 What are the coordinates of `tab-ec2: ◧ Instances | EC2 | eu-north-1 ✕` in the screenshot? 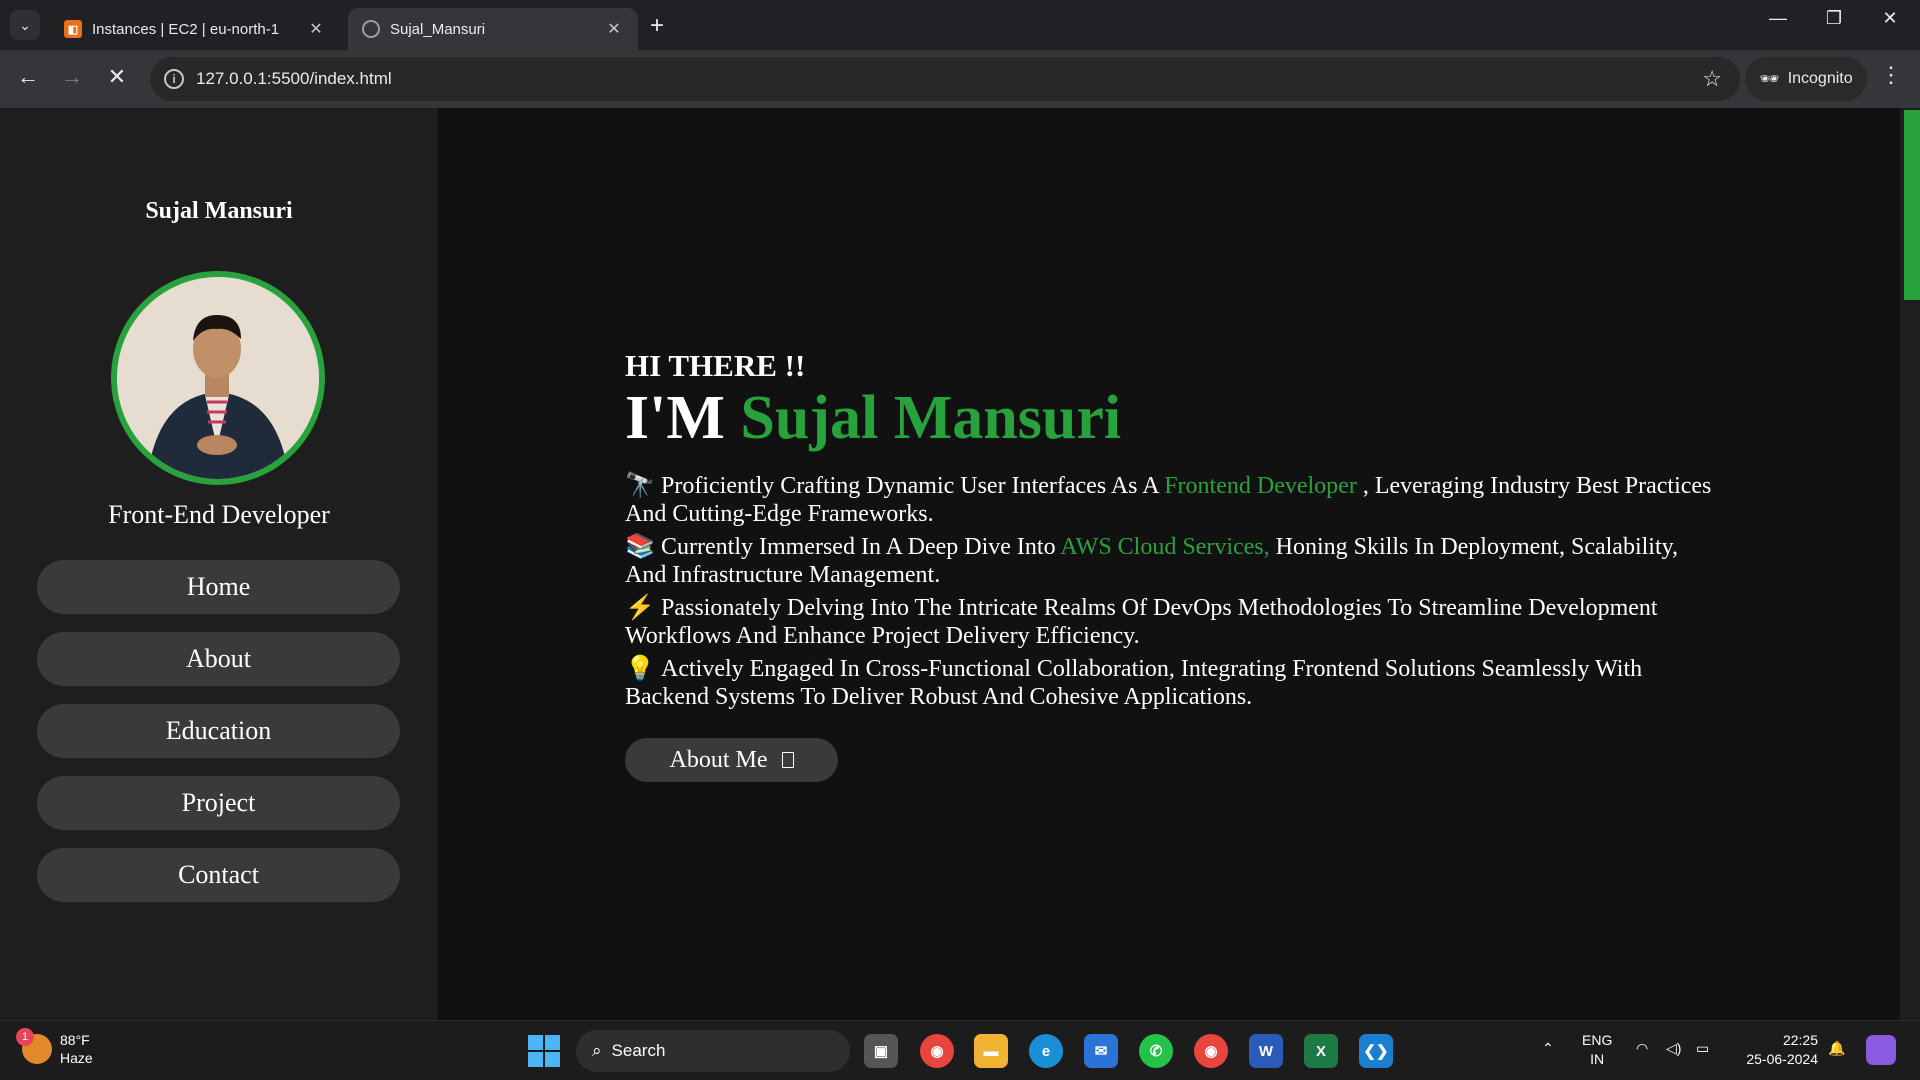 It's located at (195, 29).